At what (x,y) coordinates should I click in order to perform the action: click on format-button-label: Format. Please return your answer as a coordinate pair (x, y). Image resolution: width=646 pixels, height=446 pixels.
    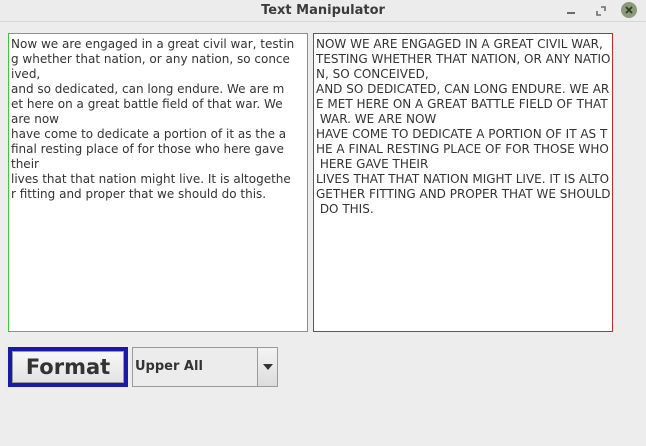
    Looking at the image, I should click on (68, 367).